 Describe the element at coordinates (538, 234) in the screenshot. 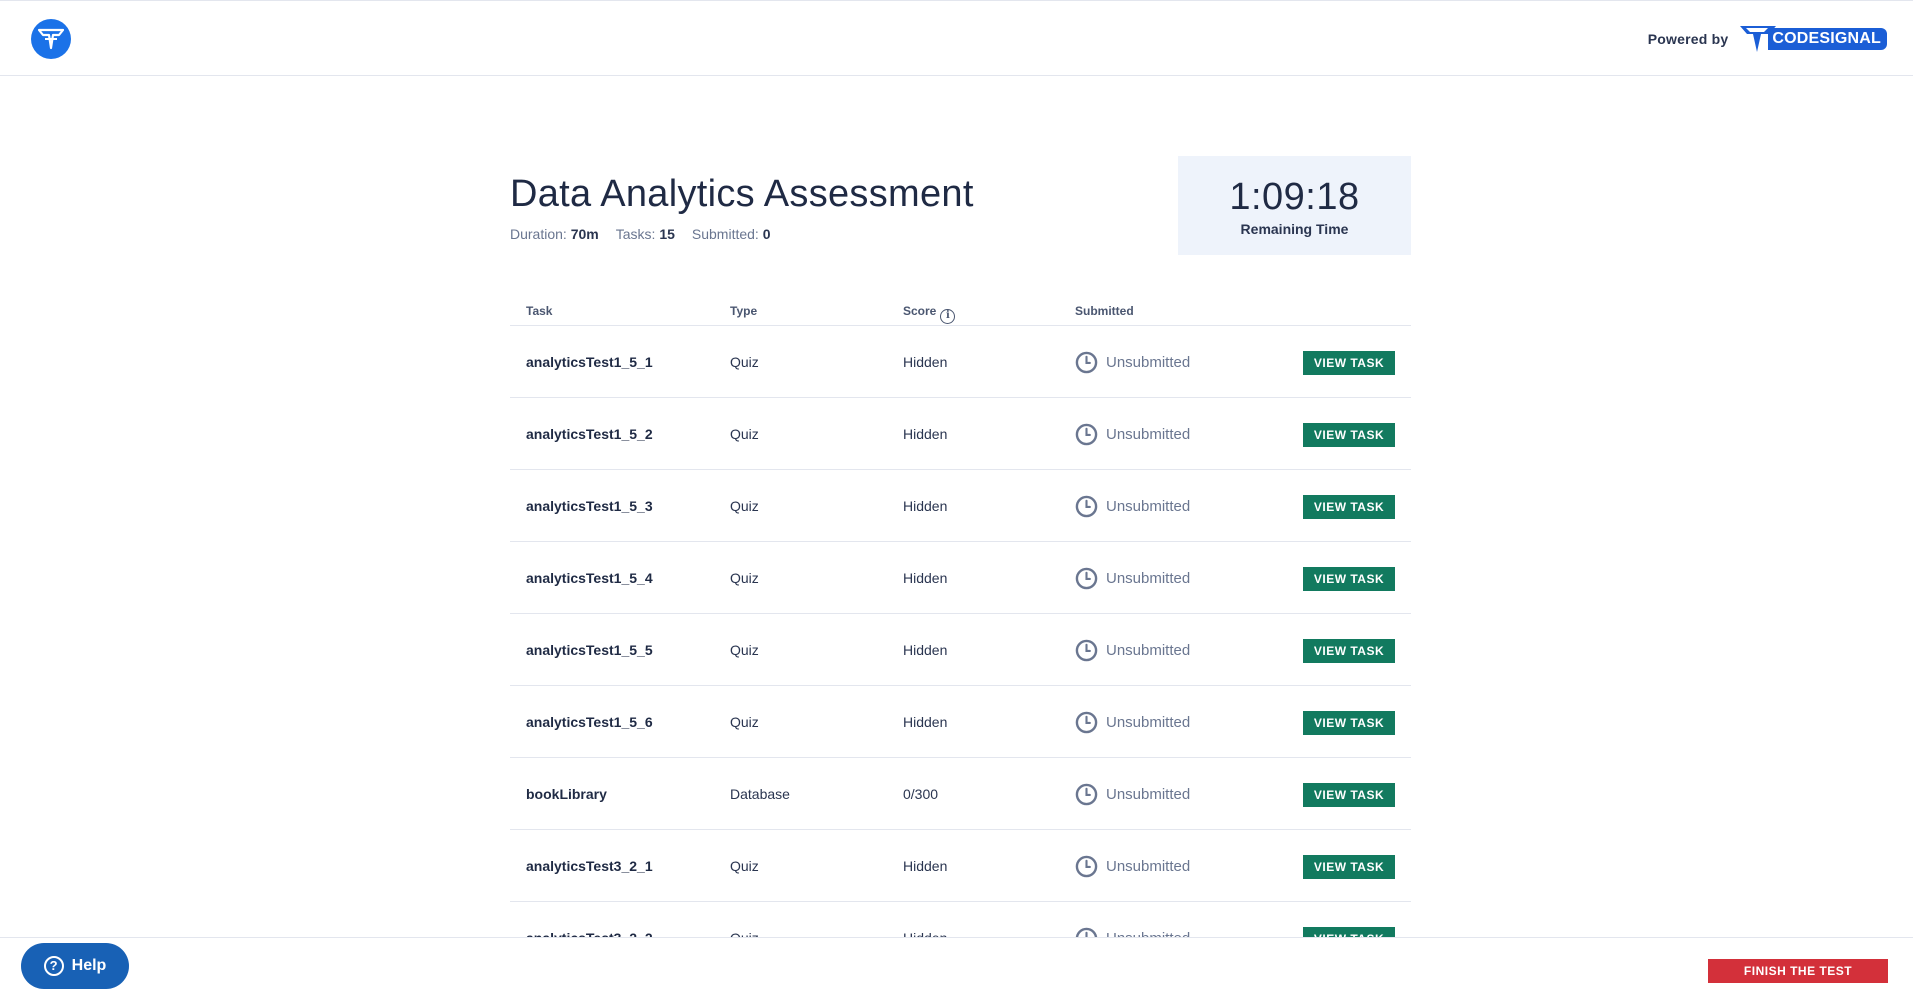

I see `duration-label: Duration:` at that location.